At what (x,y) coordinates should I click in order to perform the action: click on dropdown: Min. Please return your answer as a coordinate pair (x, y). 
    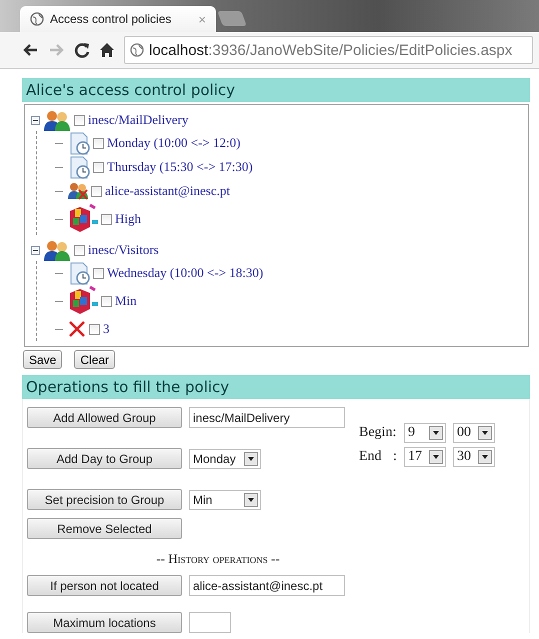
    Looking at the image, I should click on (225, 500).